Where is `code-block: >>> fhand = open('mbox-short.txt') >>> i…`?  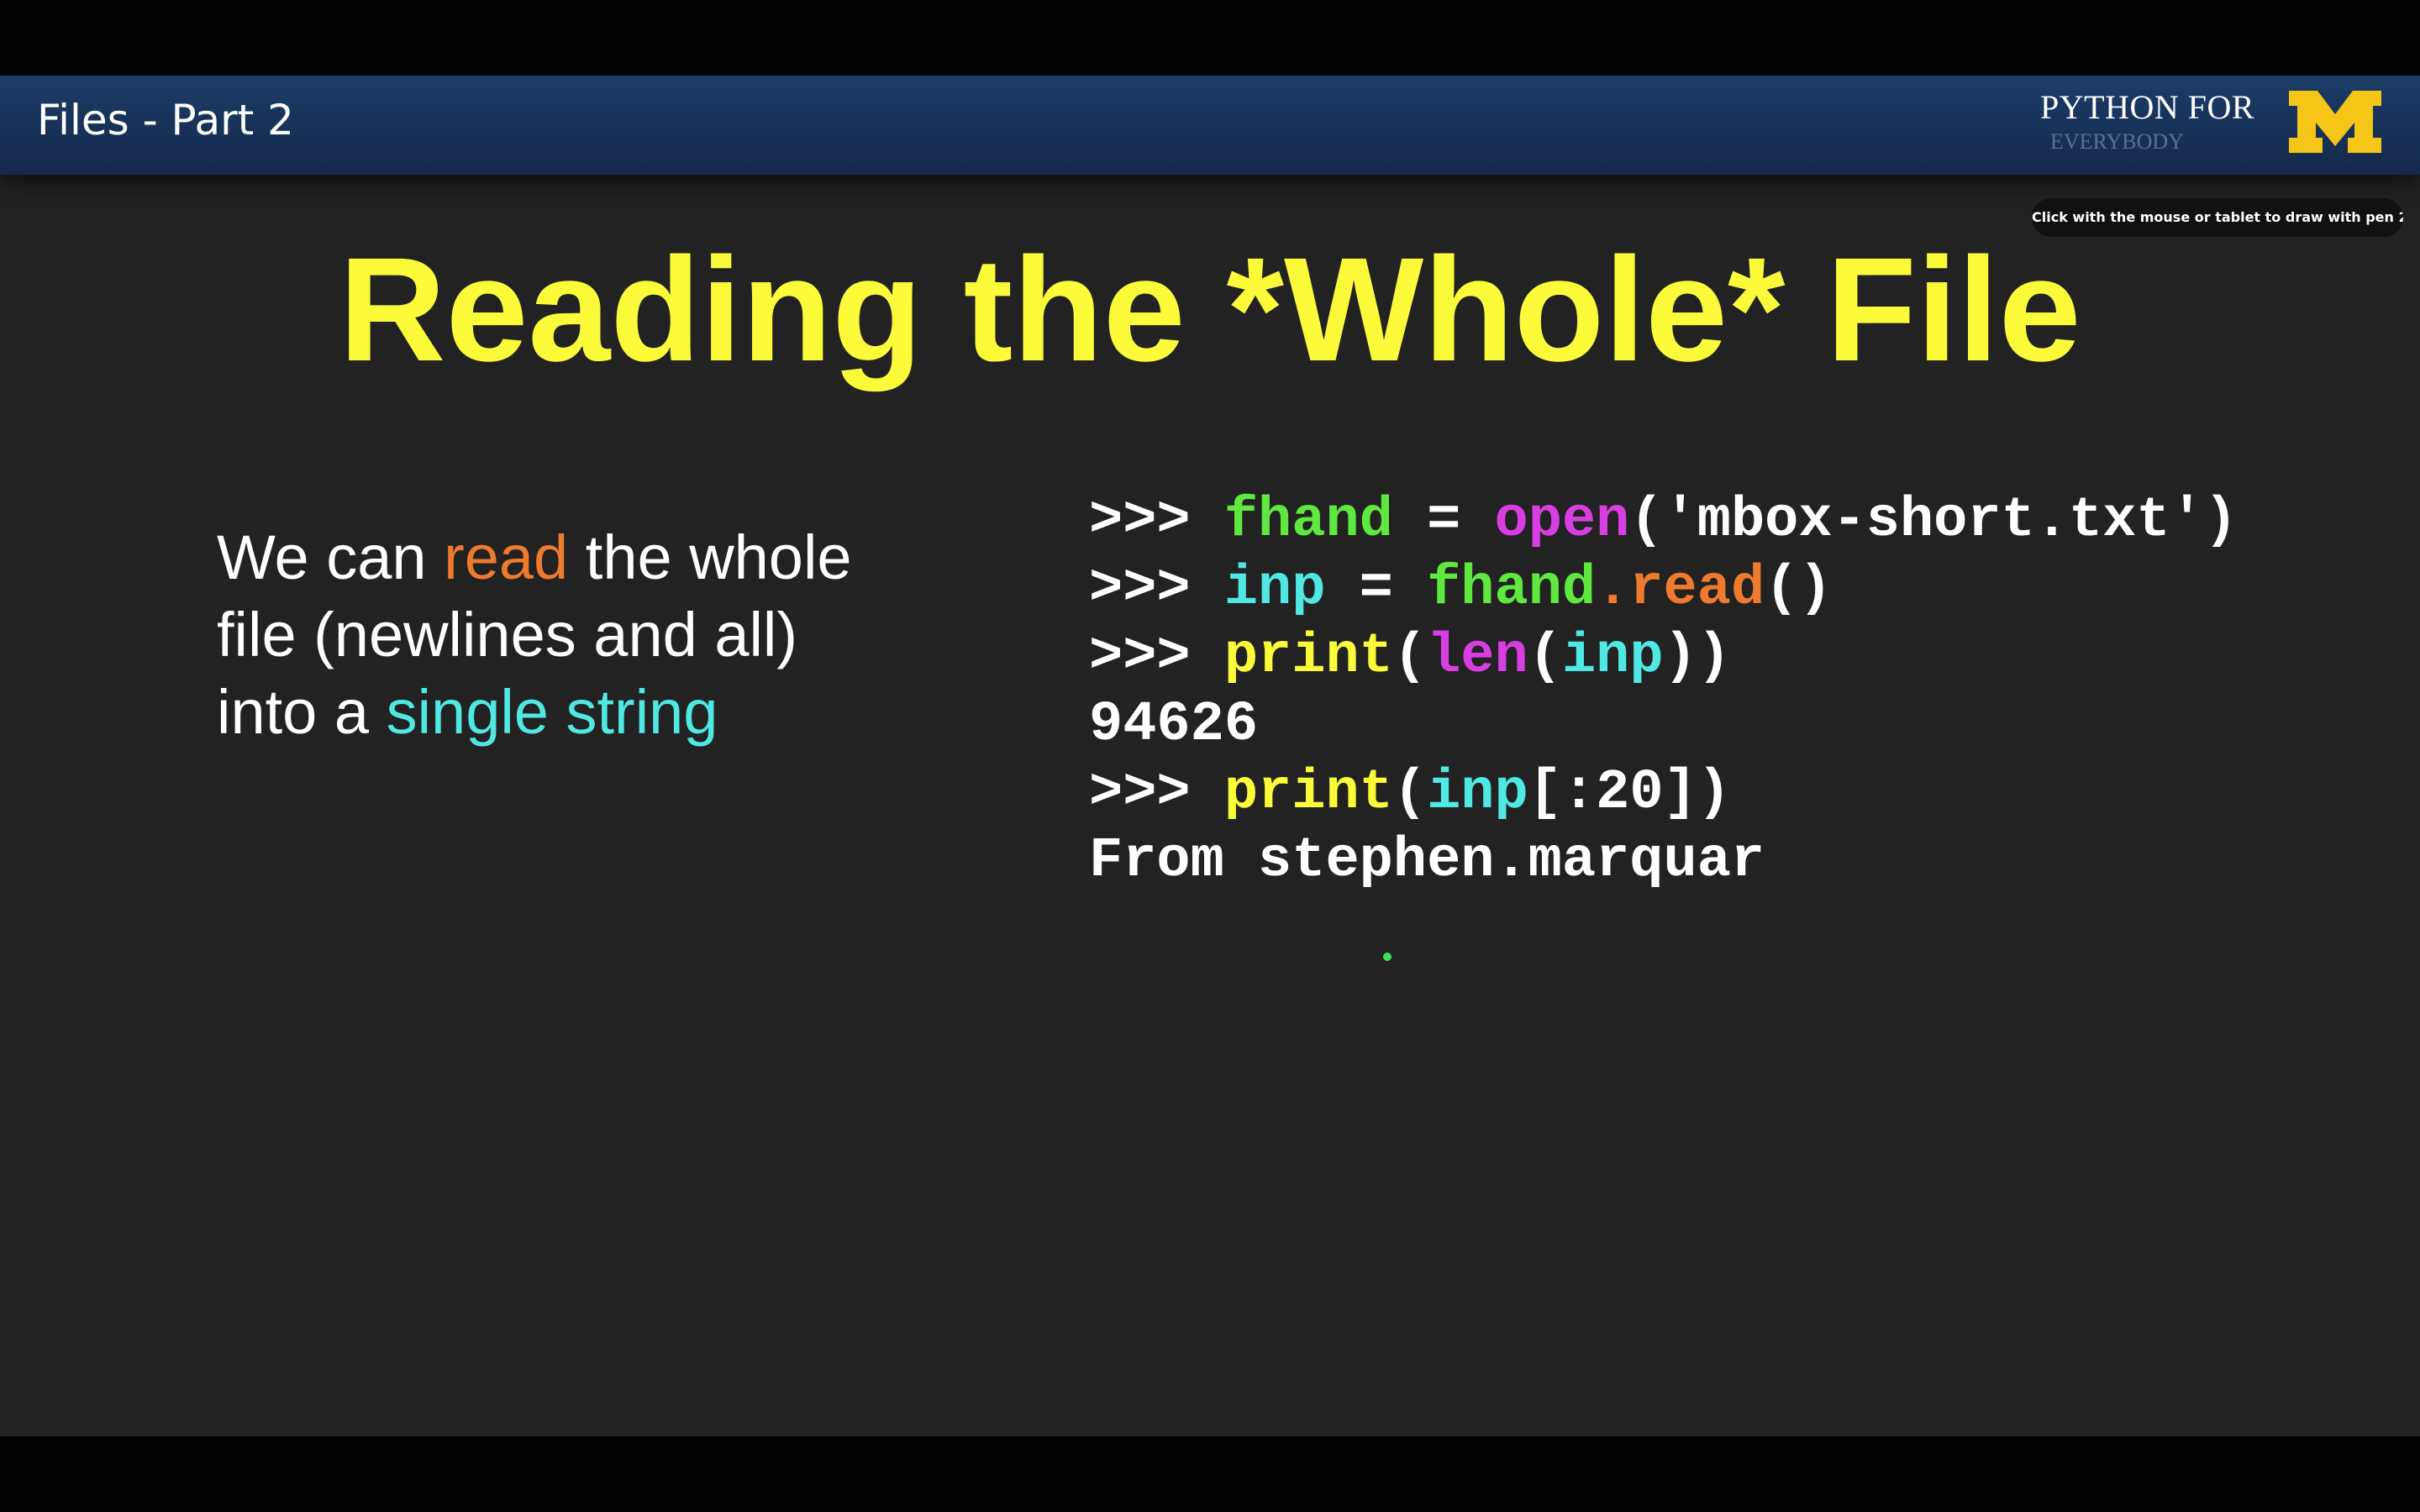 code-block: >>> fhand = open('mbox-short.txt') >>> i… is located at coordinates (1663, 691).